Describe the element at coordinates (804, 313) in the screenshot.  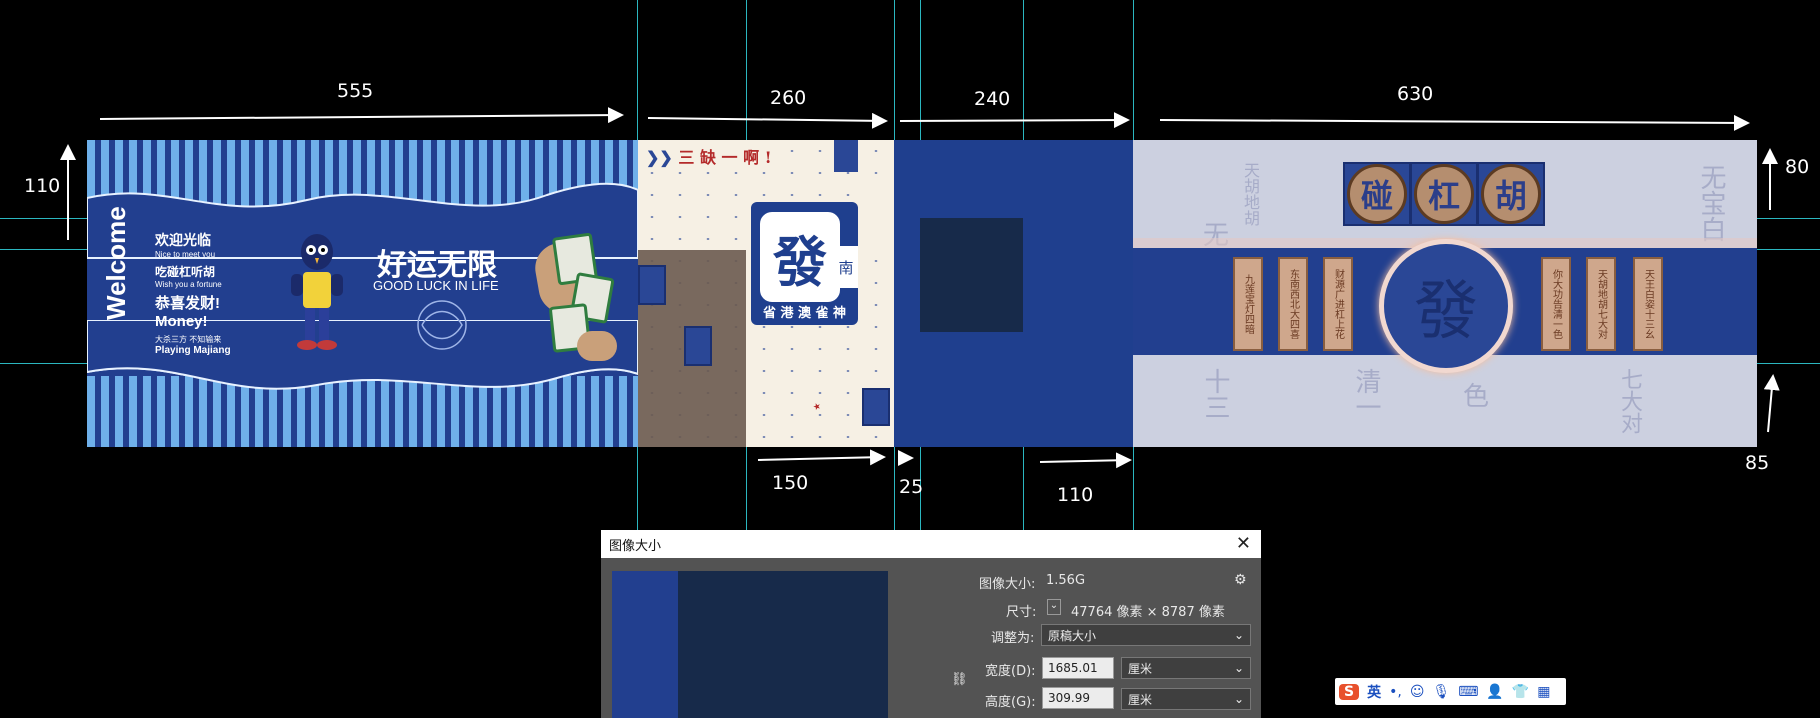
I see `tagline-bottom: 省 港 澳 雀 神` at that location.